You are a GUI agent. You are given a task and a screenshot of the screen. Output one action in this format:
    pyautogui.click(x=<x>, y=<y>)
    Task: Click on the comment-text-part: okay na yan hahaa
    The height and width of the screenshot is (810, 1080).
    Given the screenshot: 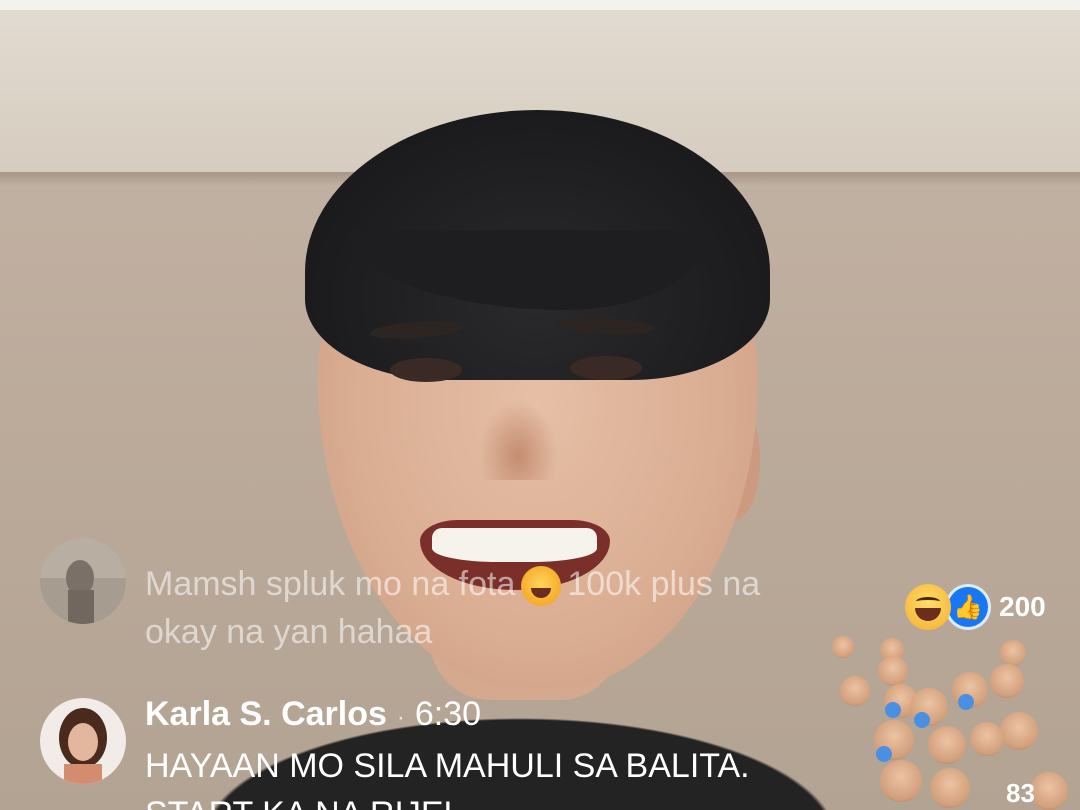 What is the action you would take?
    pyautogui.click(x=289, y=632)
    